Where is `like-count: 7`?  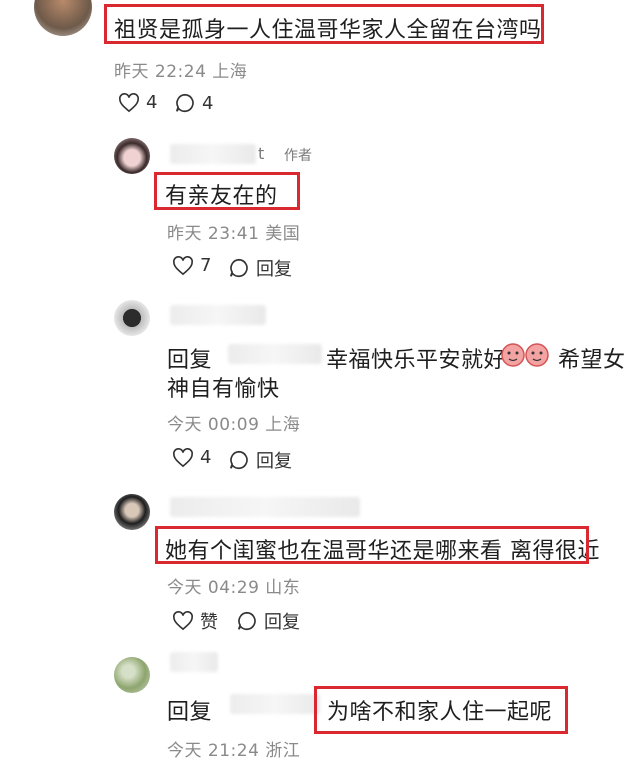
like-count: 7 is located at coordinates (206, 265).